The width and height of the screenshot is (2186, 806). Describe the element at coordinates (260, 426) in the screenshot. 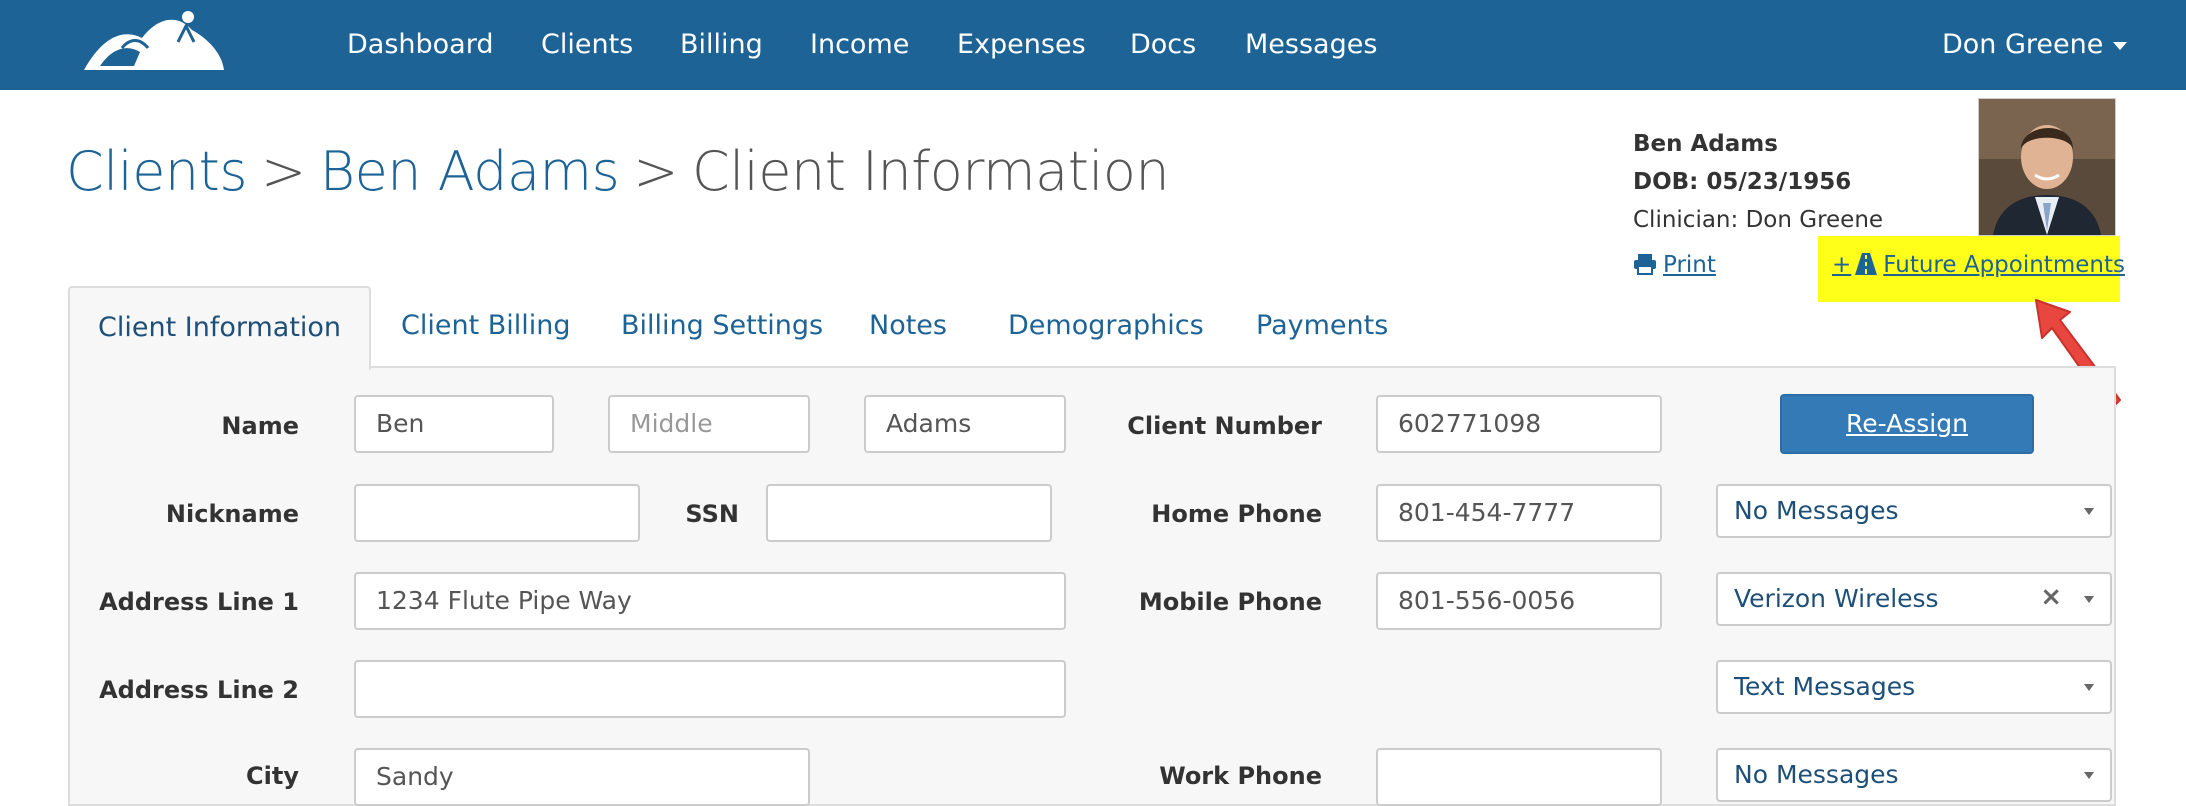

I see `name-label: Name` at that location.